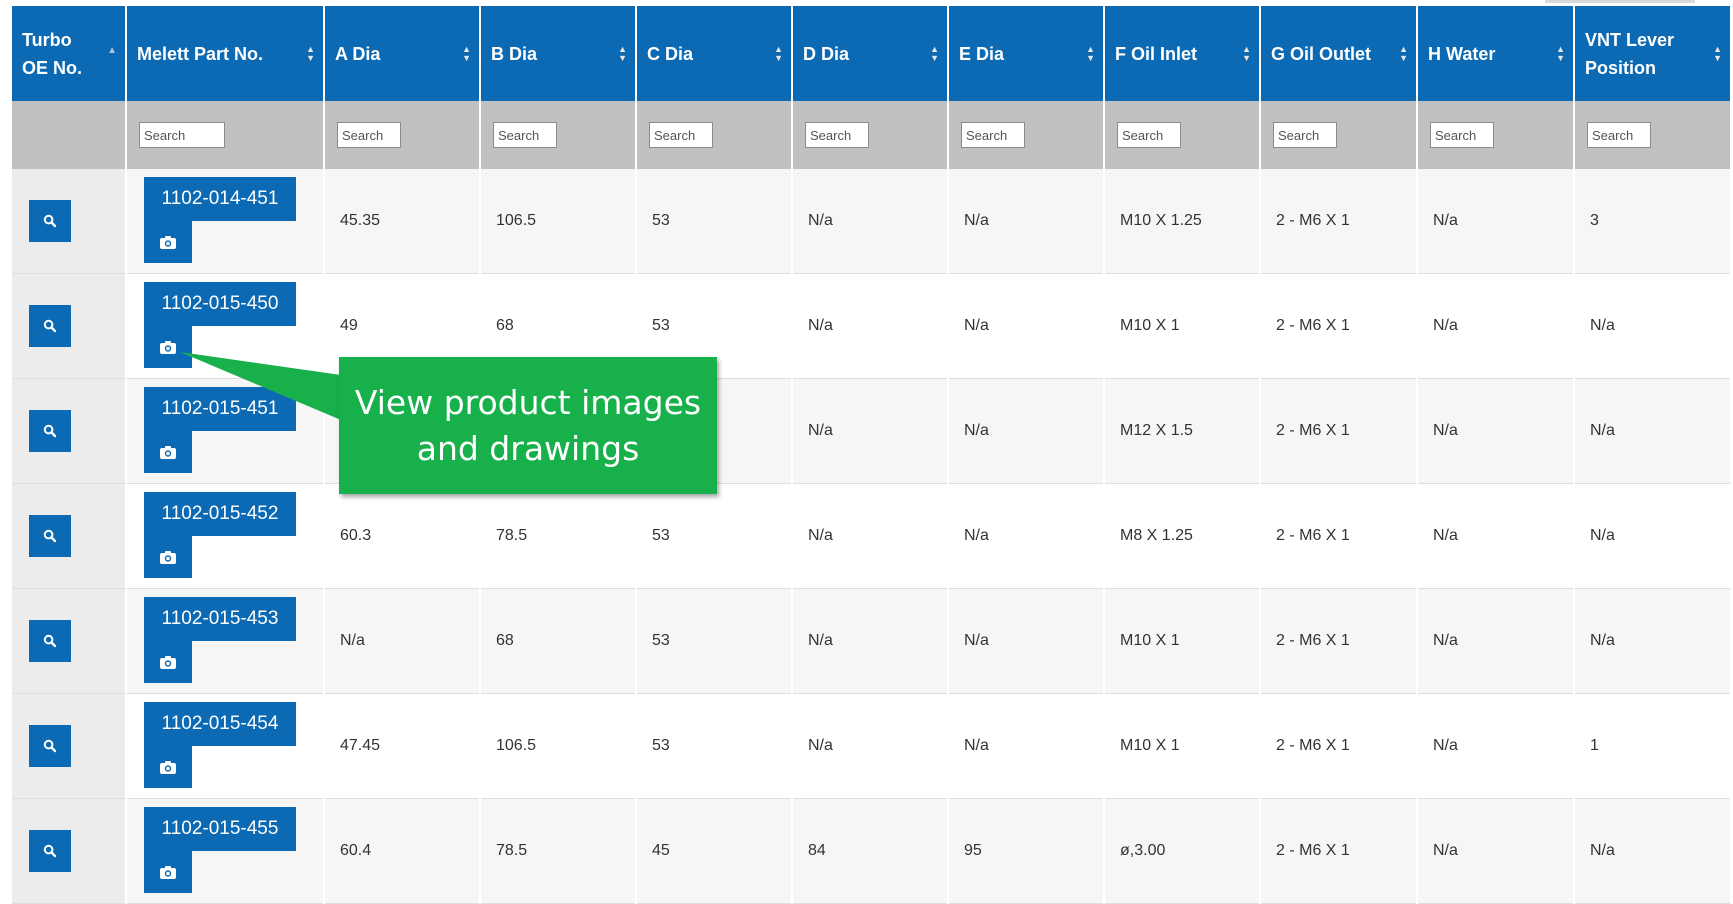 This screenshot has width=1733, height=904. What do you see at coordinates (1181, 53) in the screenshot?
I see `column-header: F Oil Inlet ▲ ▼` at bounding box center [1181, 53].